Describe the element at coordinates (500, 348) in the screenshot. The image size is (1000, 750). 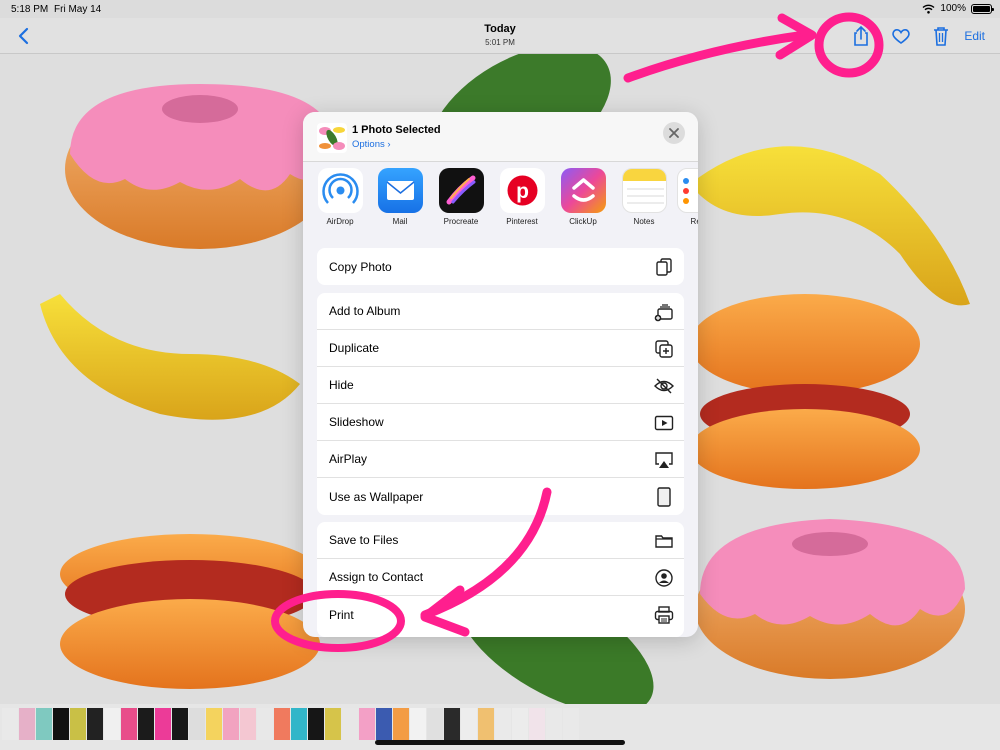
I see `duplicate-action: Duplicate` at that location.